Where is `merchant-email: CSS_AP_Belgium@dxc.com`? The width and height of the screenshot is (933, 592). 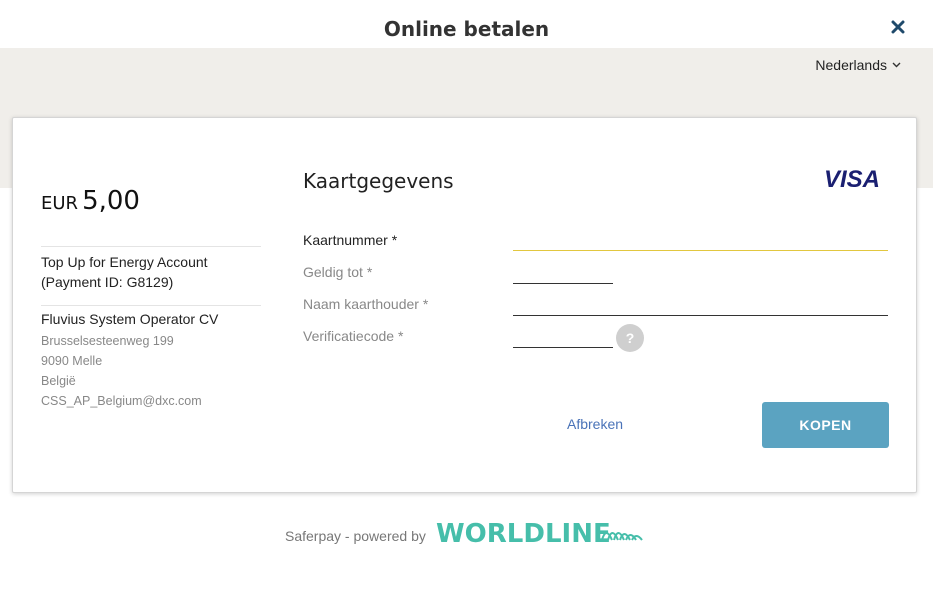
merchant-email: CSS_AP_Belgium@dxc.com is located at coordinates (121, 401).